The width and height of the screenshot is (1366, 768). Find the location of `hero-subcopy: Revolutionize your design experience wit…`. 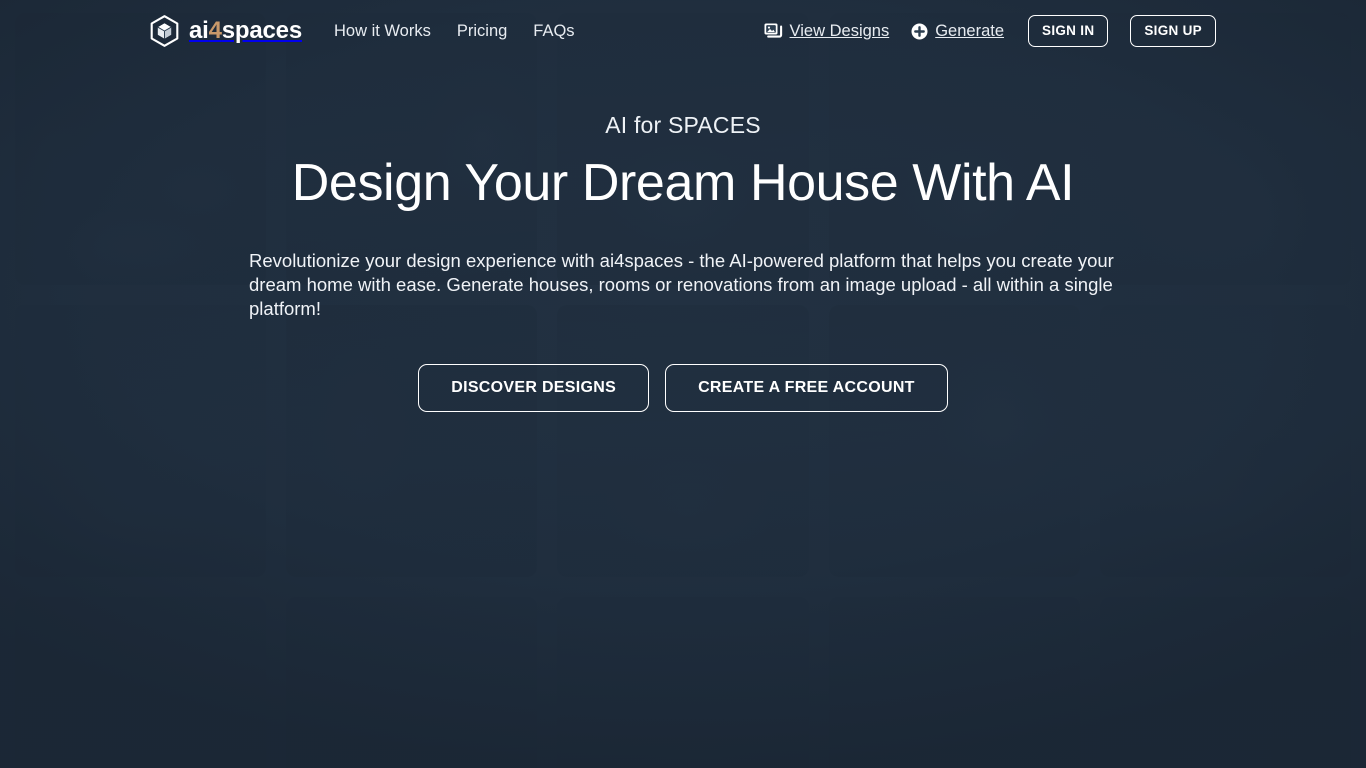

hero-subcopy: Revolutionize your design experience wit… is located at coordinates (681, 285).